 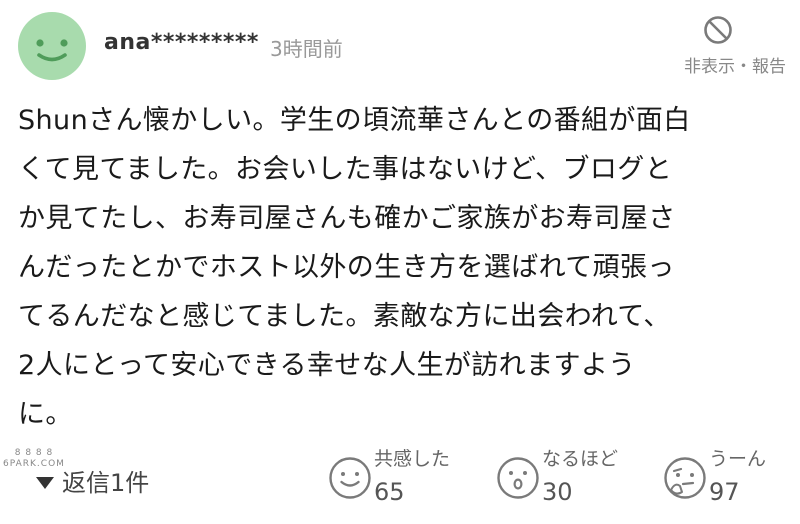 I want to click on comment-line: てるんだなと感じてました。素敵な方に出会われて、, so click(x=344, y=316).